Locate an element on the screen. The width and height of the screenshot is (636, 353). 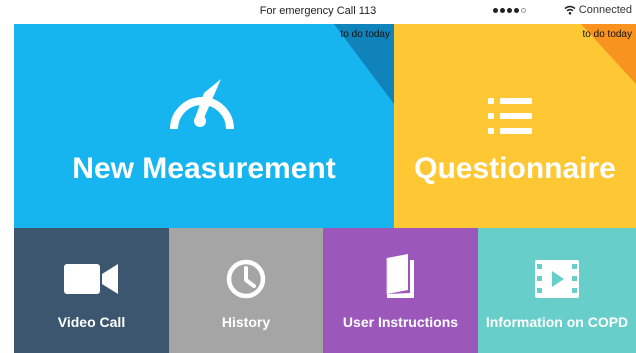
information-copd-label: Information on COPD is located at coordinates (557, 322).